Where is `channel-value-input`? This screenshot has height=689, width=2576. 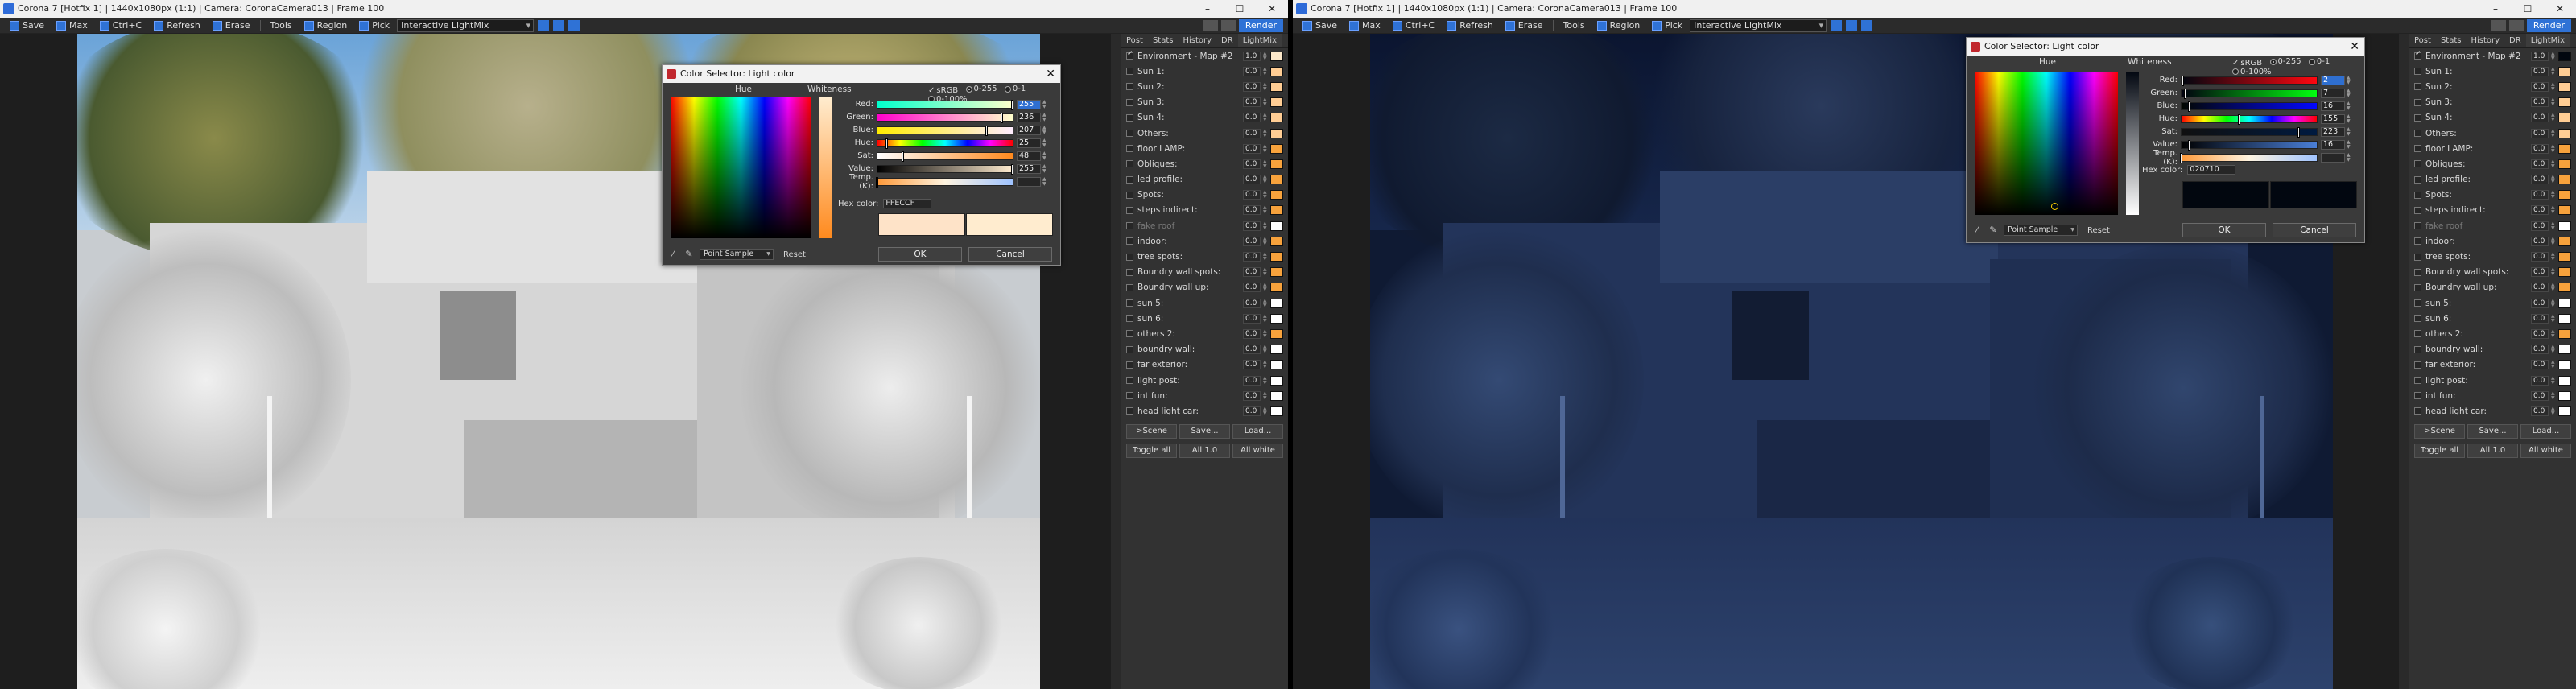
channel-value-input is located at coordinates (2333, 157).